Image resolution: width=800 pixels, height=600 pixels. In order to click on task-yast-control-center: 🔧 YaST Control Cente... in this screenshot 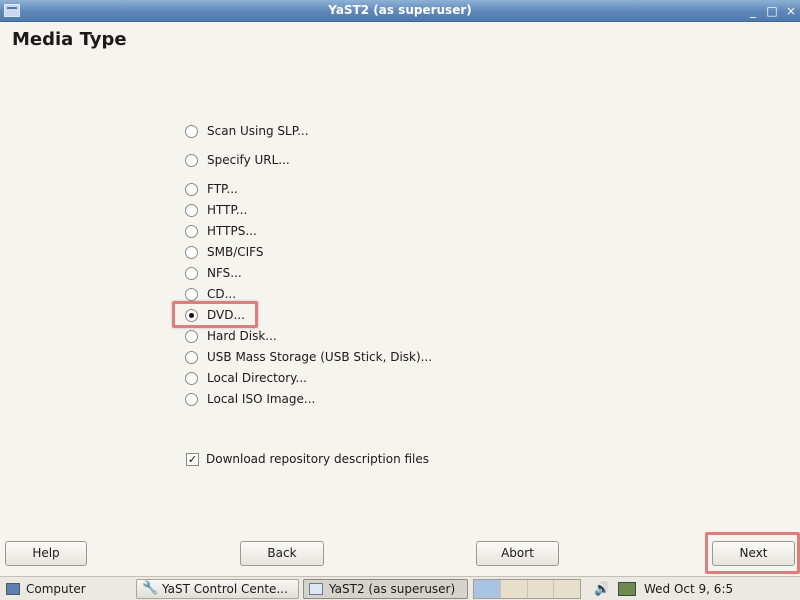, I will do `click(217, 589)`.